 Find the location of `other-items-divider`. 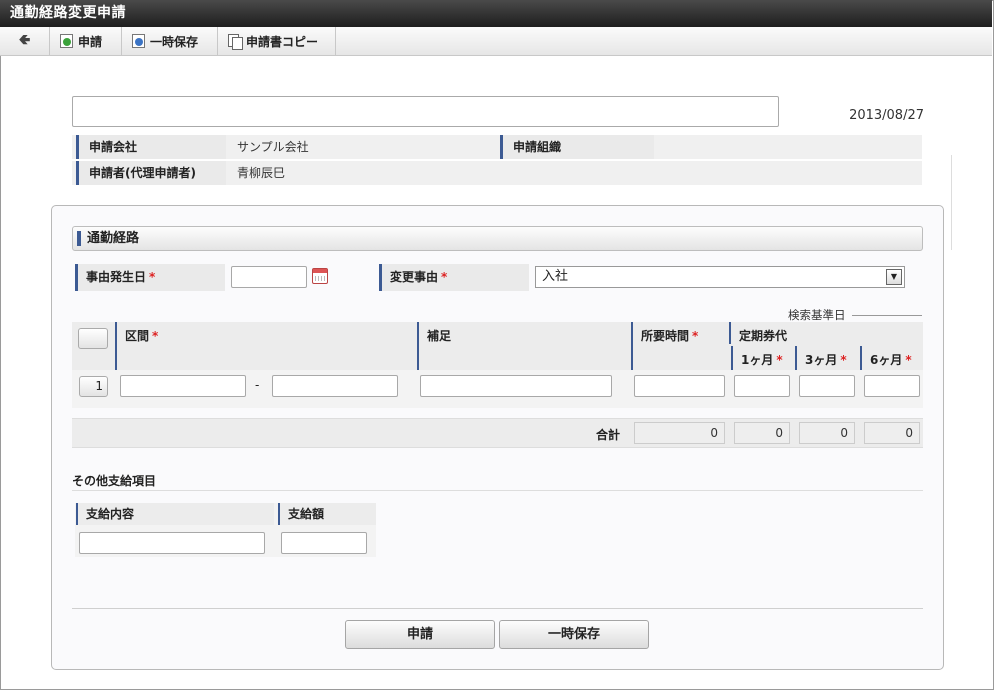

other-items-divider is located at coordinates (497, 490).